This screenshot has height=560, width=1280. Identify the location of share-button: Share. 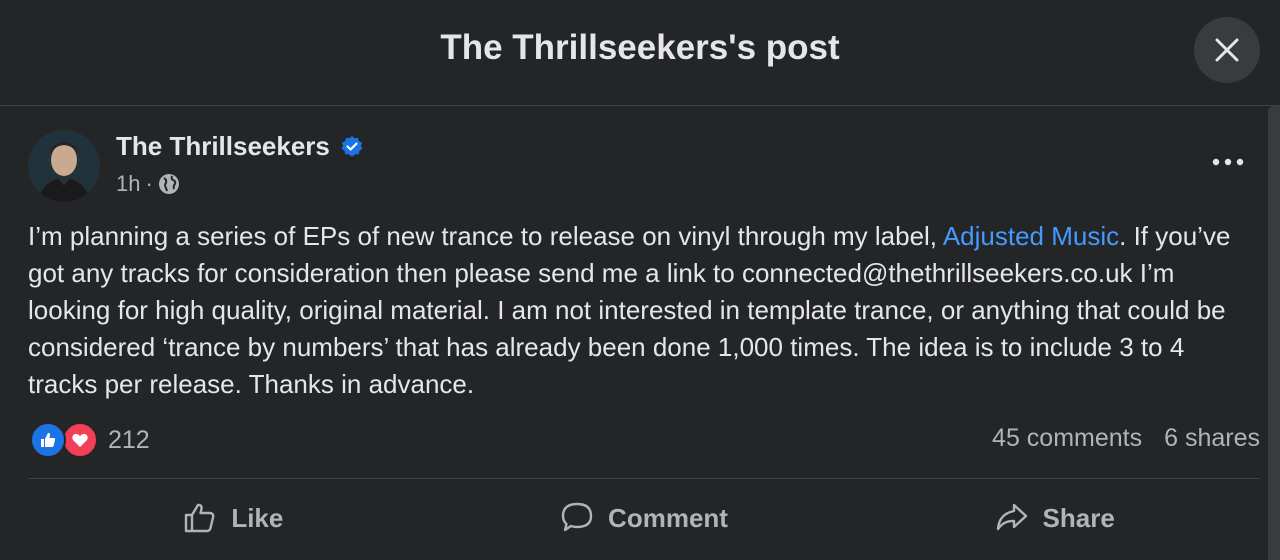
(1054, 518).